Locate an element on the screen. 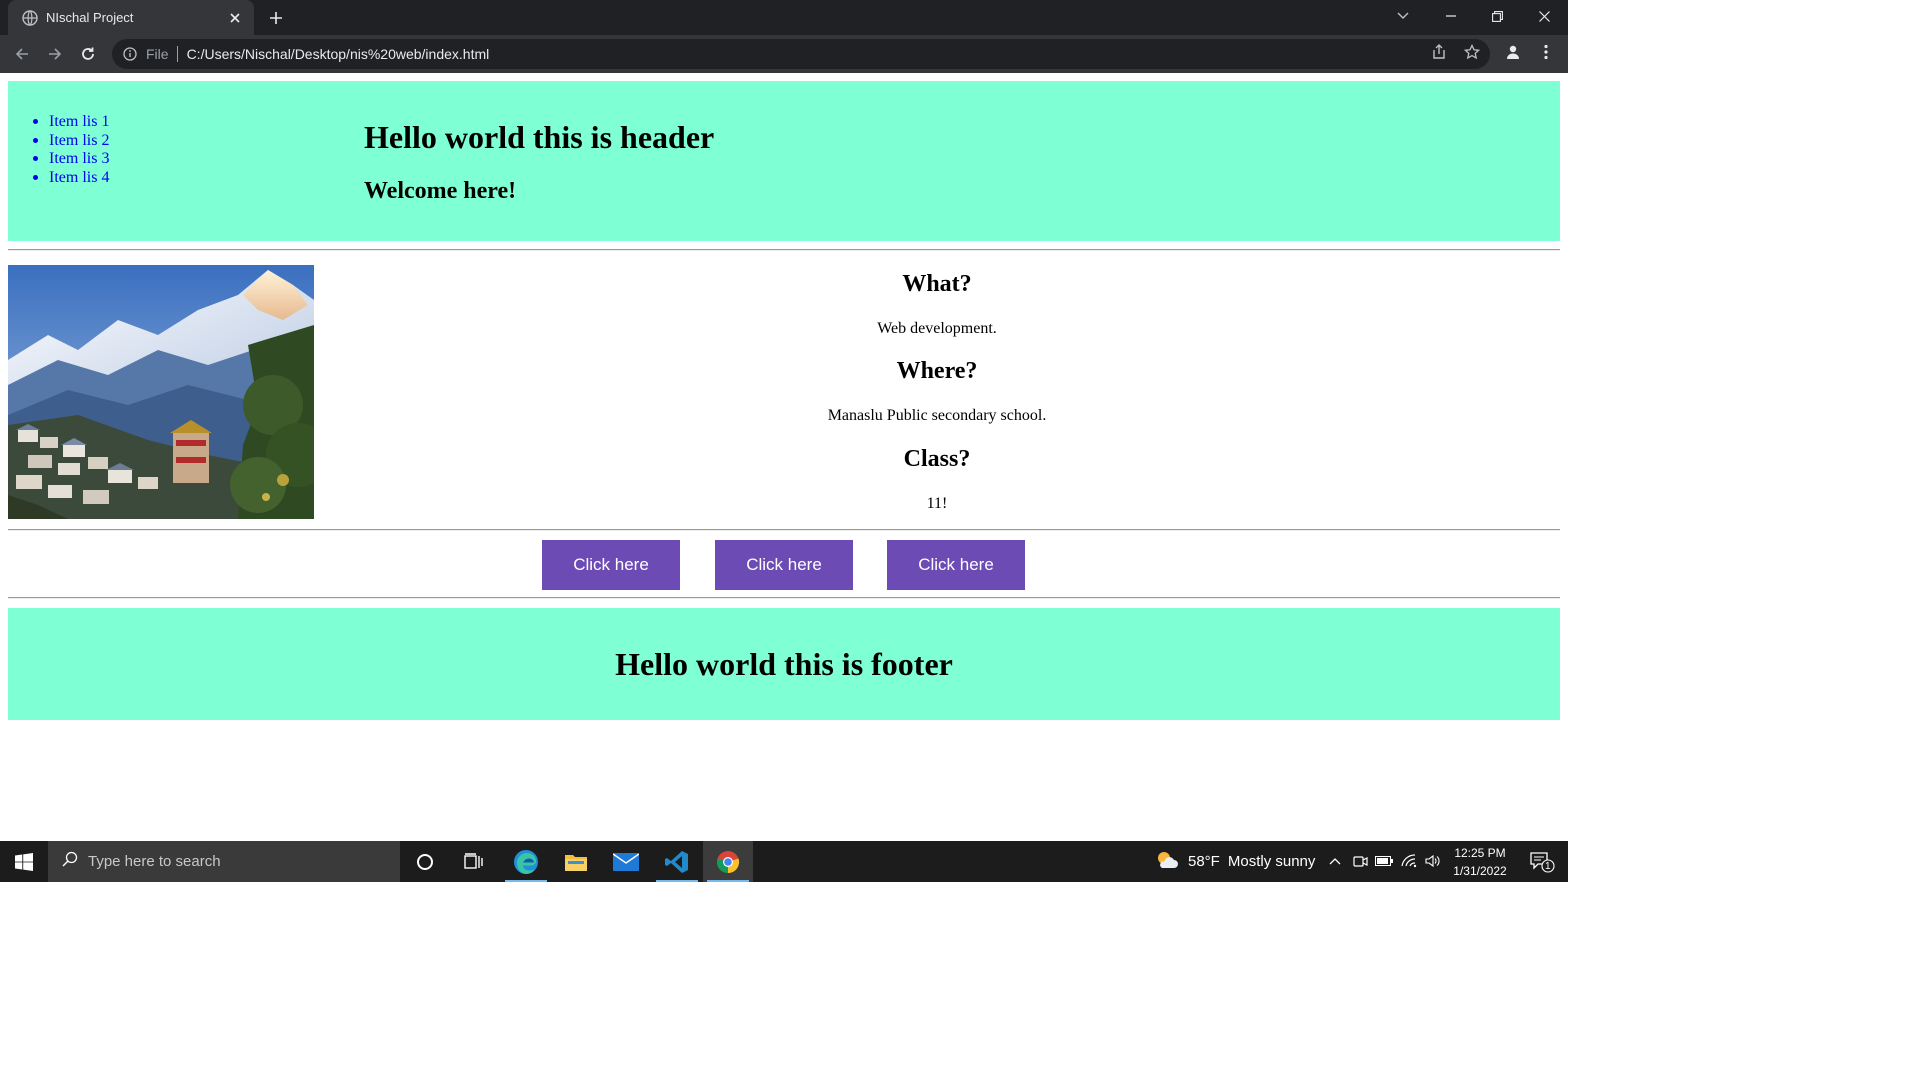 This screenshot has width=1920, height=1080. button-row: Click here Click here Click here is located at coordinates (784, 565).